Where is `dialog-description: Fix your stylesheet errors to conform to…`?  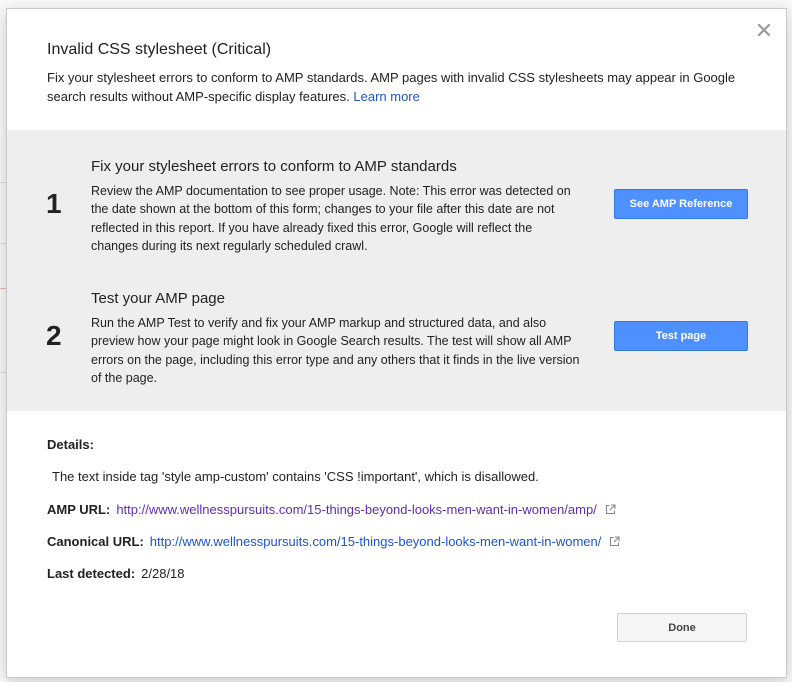
dialog-description: Fix your stylesheet errors to conform to… is located at coordinates (397, 87).